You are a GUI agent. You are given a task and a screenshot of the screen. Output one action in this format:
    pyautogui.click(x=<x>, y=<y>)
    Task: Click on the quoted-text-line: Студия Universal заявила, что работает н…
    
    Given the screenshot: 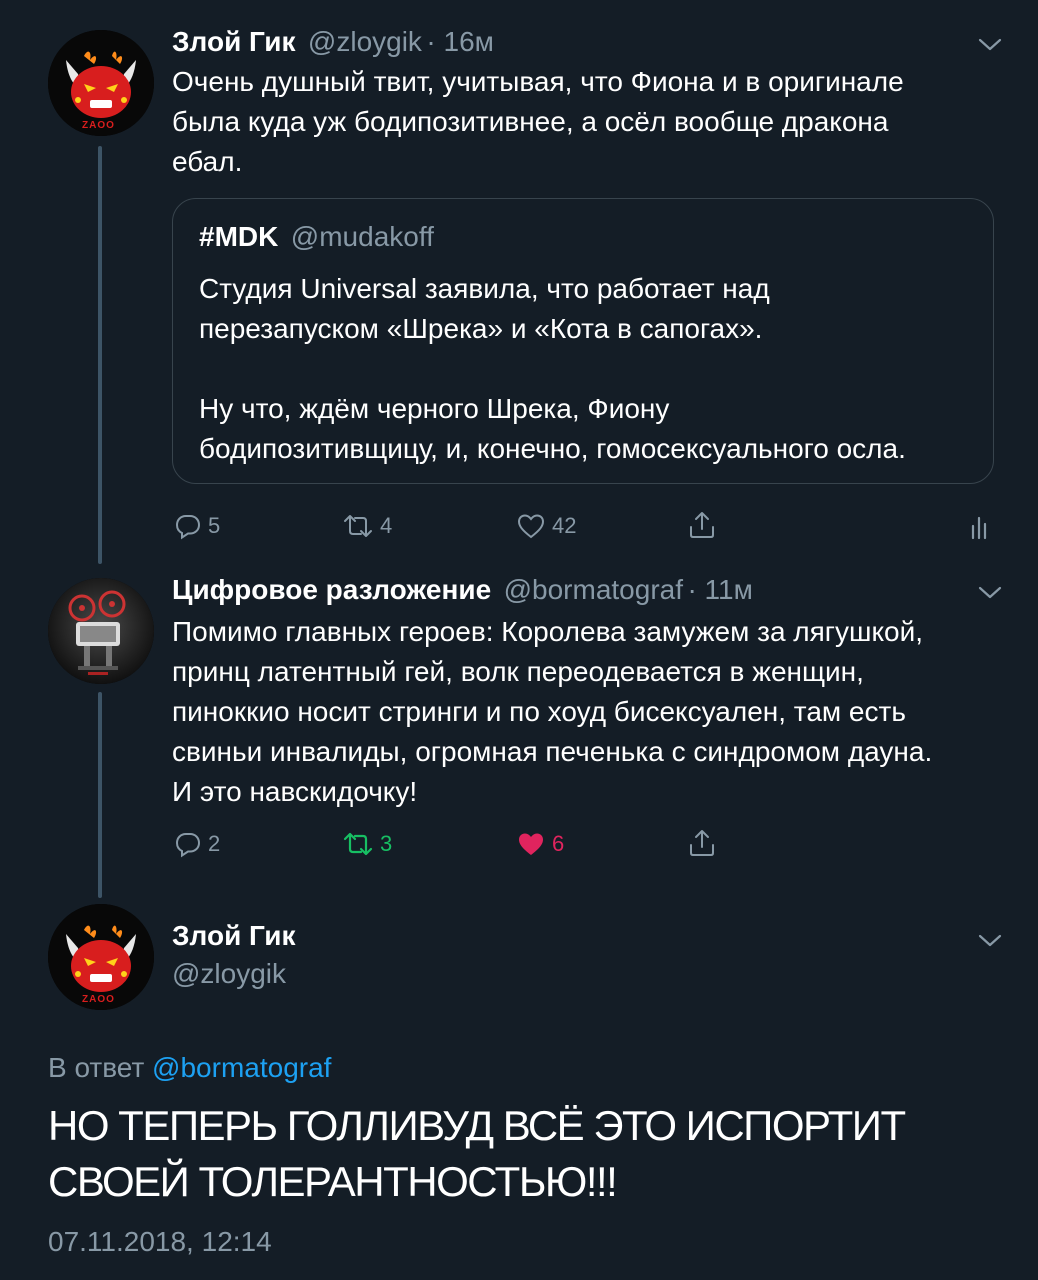 What is the action you would take?
    pyautogui.click(x=484, y=288)
    